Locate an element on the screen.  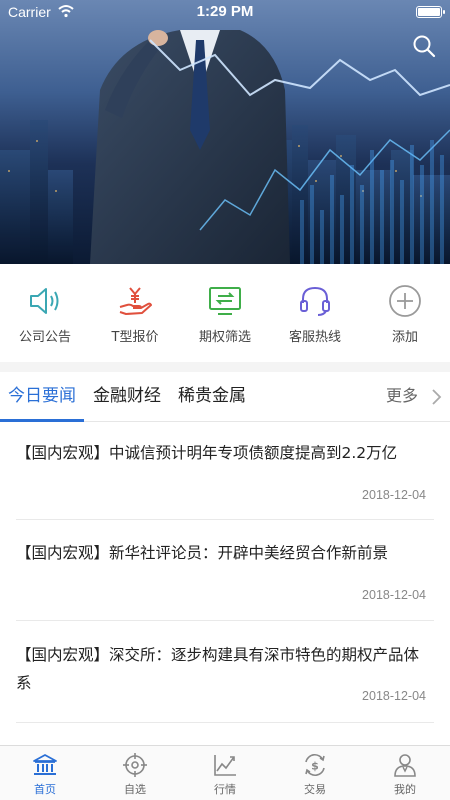
bottom-tab-profile: 我的 is located at coordinates (405, 773).